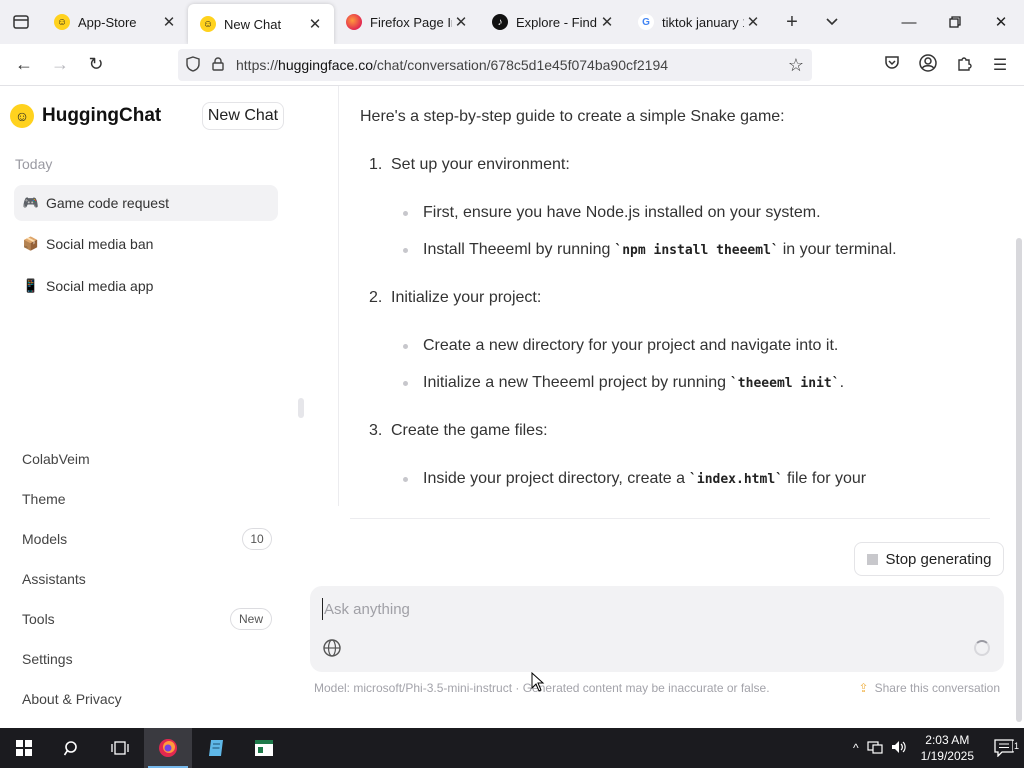 The height and width of the screenshot is (768, 1024). Describe the element at coordinates (376, 430) in the screenshot. I see `step-number: 3.` at that location.